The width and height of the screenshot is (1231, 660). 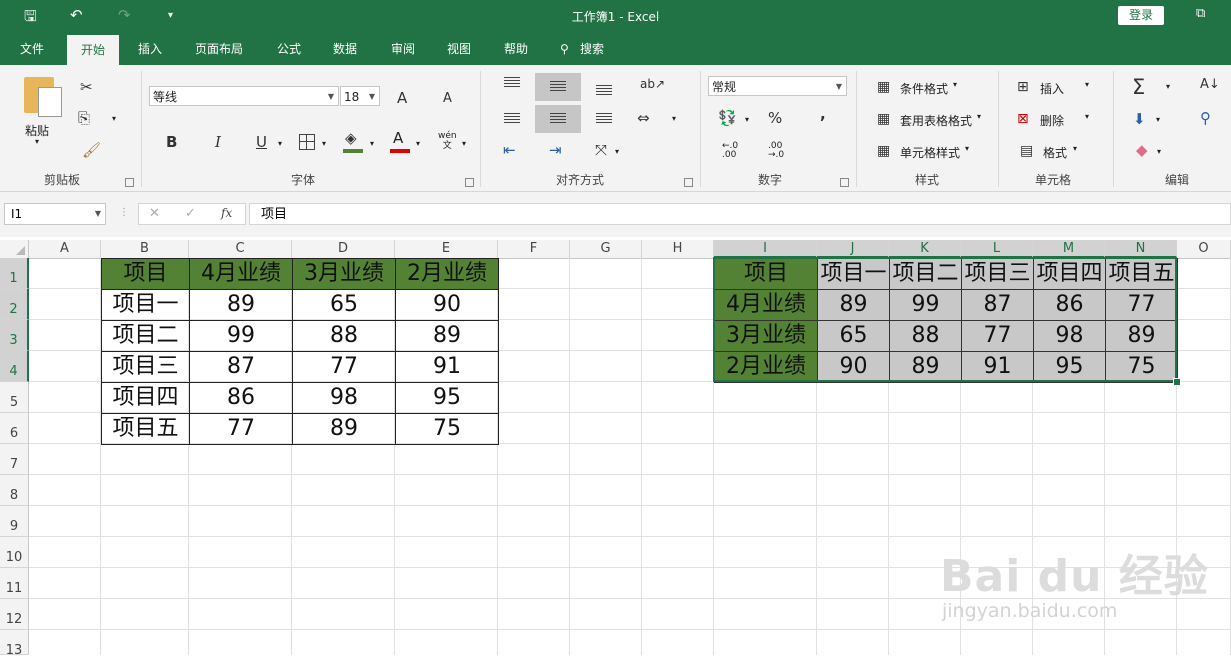 What do you see at coordinates (86, 87) in the screenshot?
I see `cut-icon: ✂` at bounding box center [86, 87].